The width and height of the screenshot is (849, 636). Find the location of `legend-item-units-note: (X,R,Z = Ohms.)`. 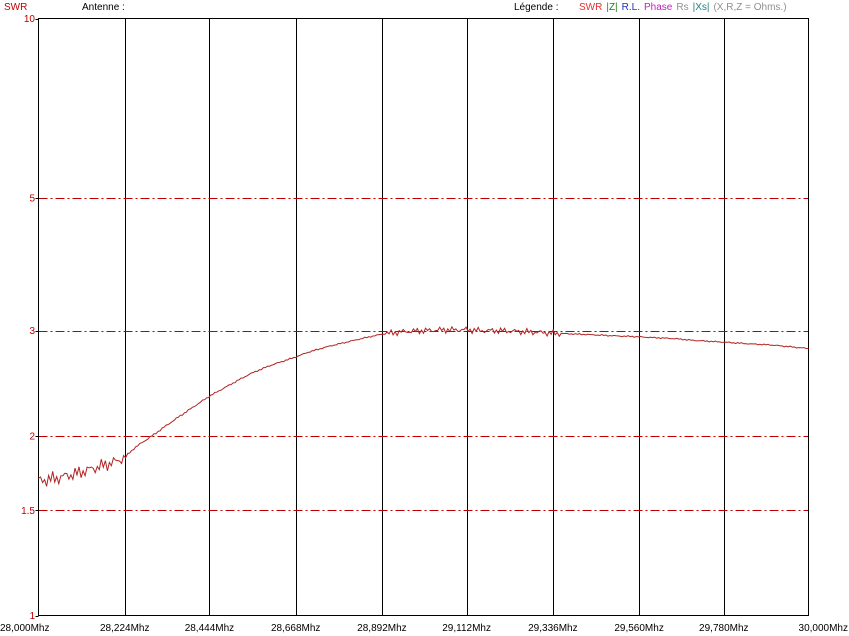

legend-item-units-note: (X,R,Z = Ohms.) is located at coordinates (750, 7).